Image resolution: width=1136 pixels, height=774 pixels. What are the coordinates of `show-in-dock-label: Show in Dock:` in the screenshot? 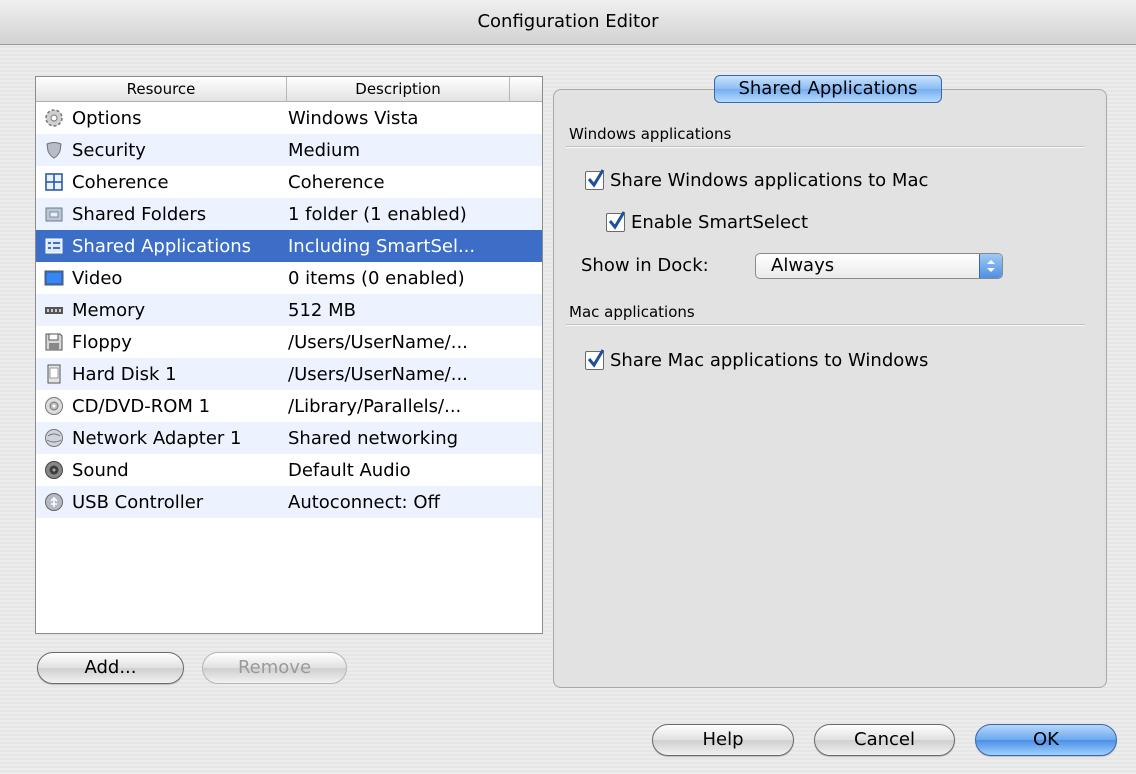 It's located at (645, 265).